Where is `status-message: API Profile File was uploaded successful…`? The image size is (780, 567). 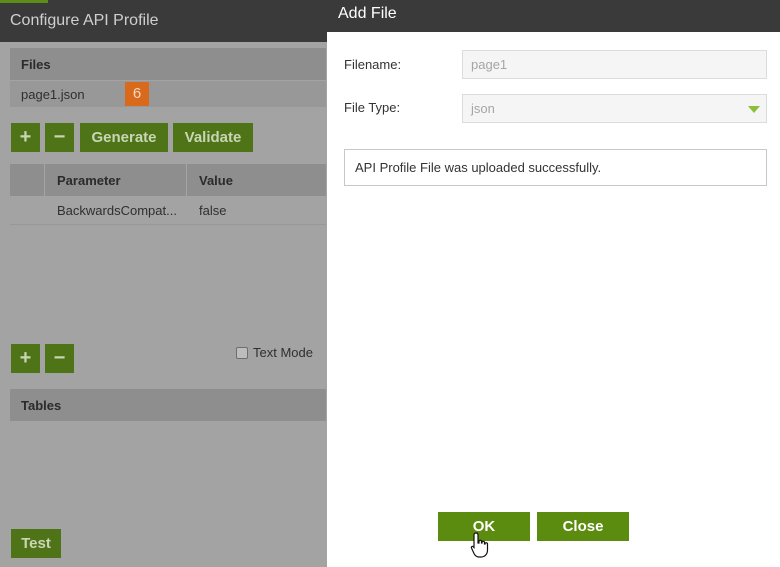
status-message: API Profile File was uploaded successful… is located at coordinates (555, 167).